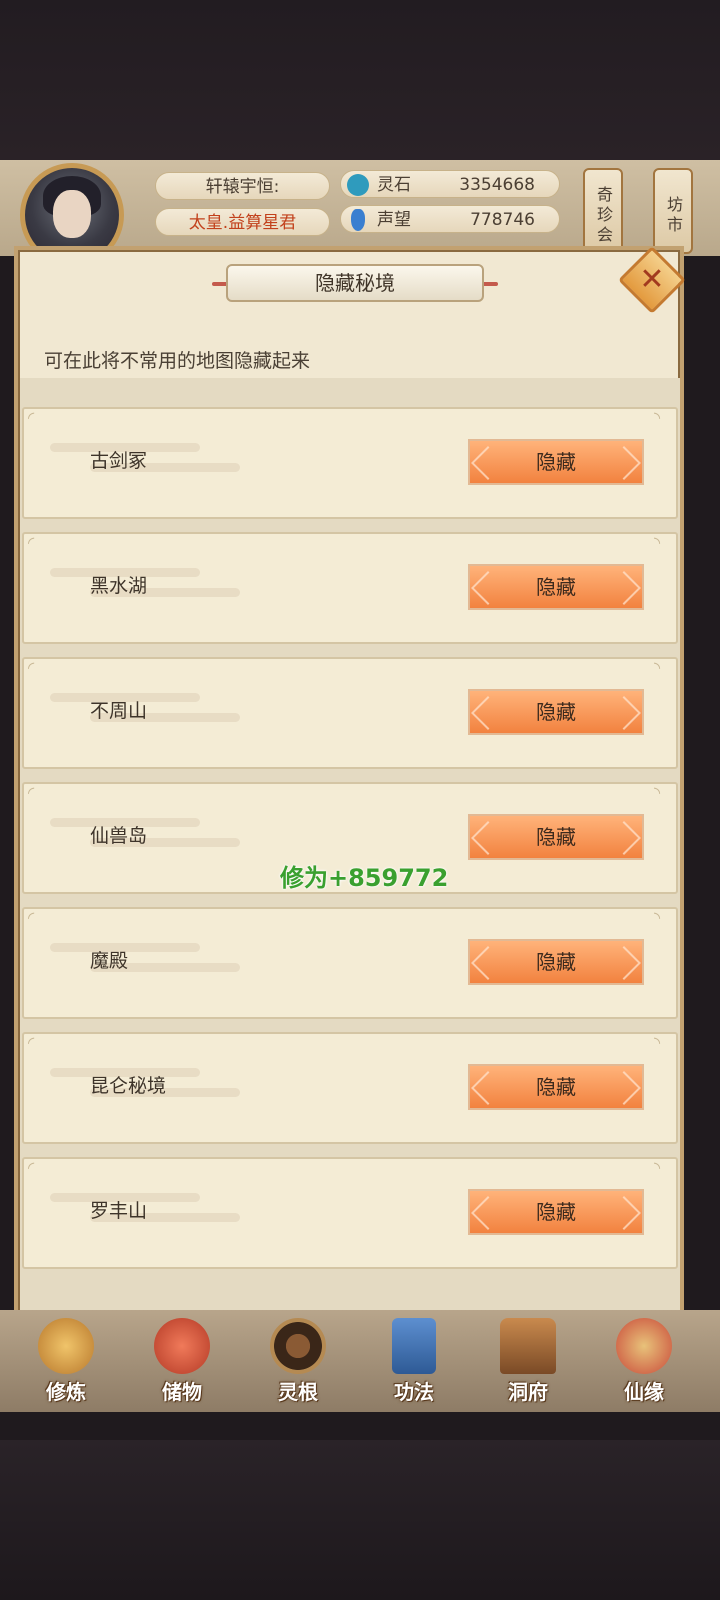 This screenshot has width=720, height=1600. I want to click on realm-name: 魔殿, so click(109, 961).